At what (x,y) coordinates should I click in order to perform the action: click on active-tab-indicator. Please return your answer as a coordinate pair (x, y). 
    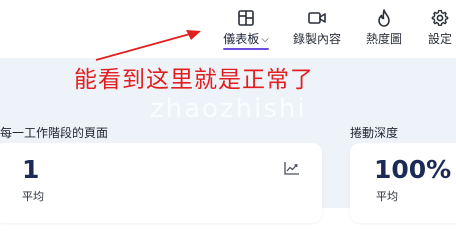
    Looking at the image, I should click on (246, 49).